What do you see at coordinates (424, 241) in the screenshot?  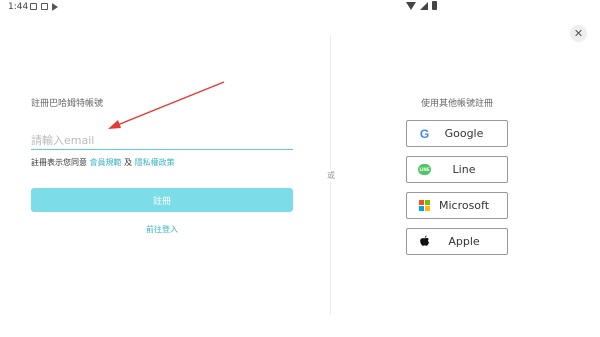 I see `apple-icon` at bounding box center [424, 241].